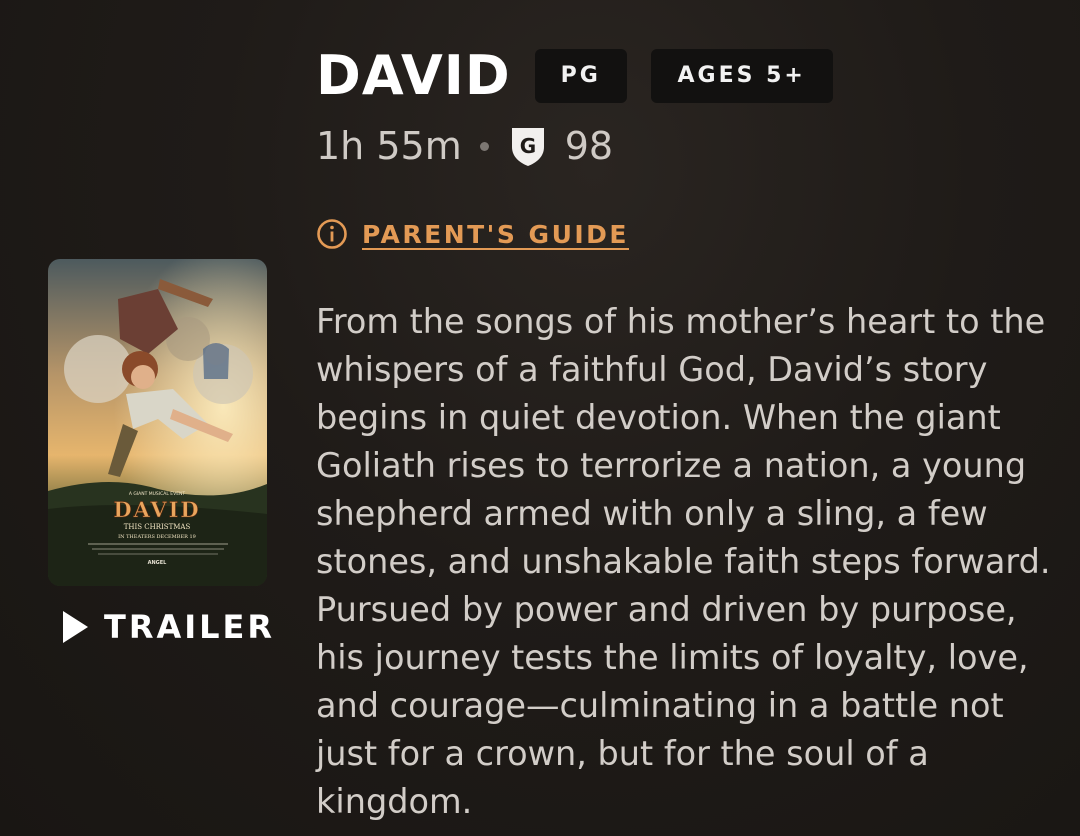 The image size is (1080, 836). I want to click on shield-g-icon: G, so click(527, 147).